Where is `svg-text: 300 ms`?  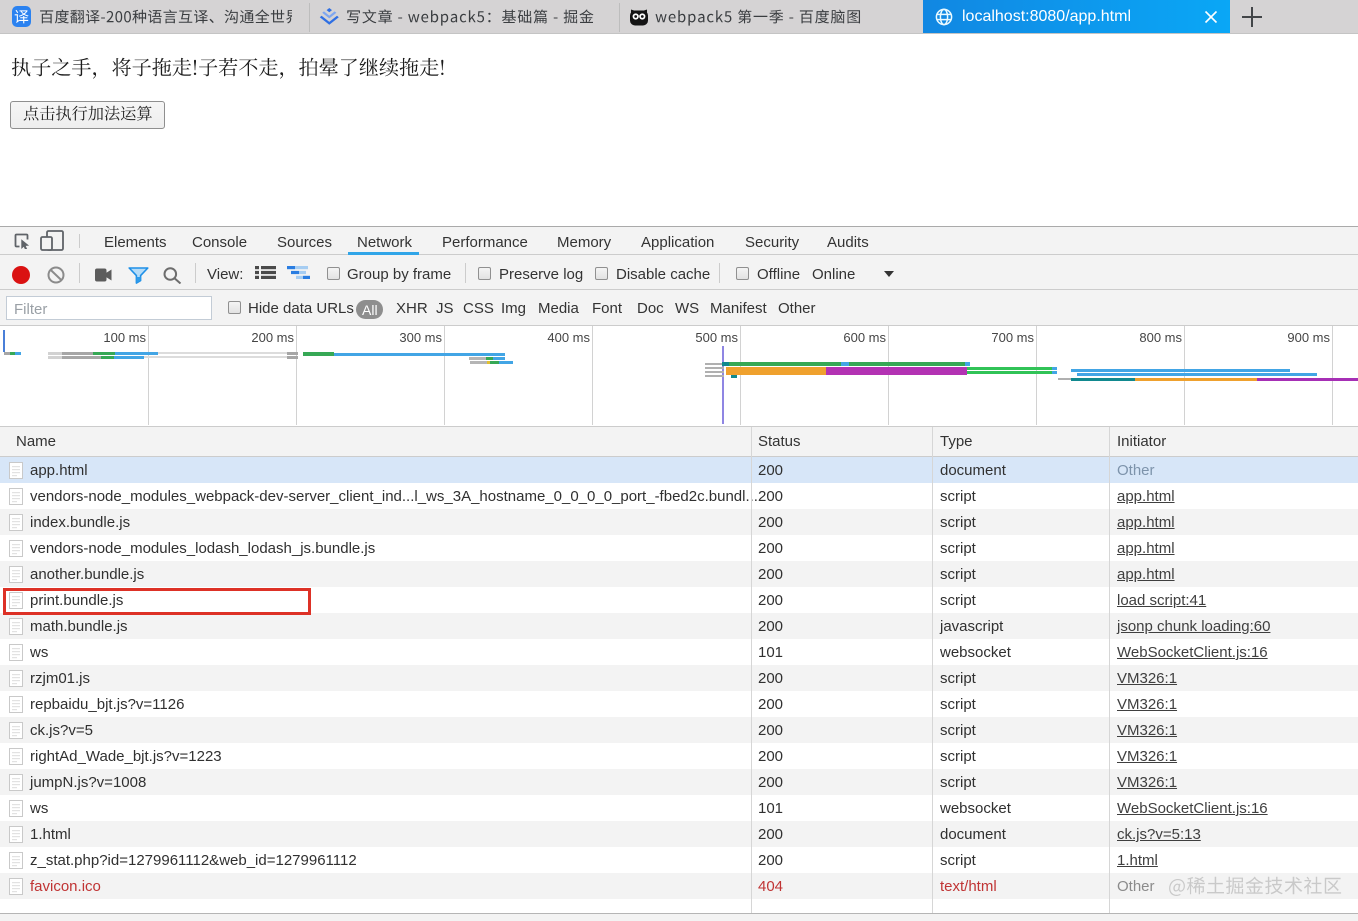
svg-text: 300 ms is located at coordinates (420, 337).